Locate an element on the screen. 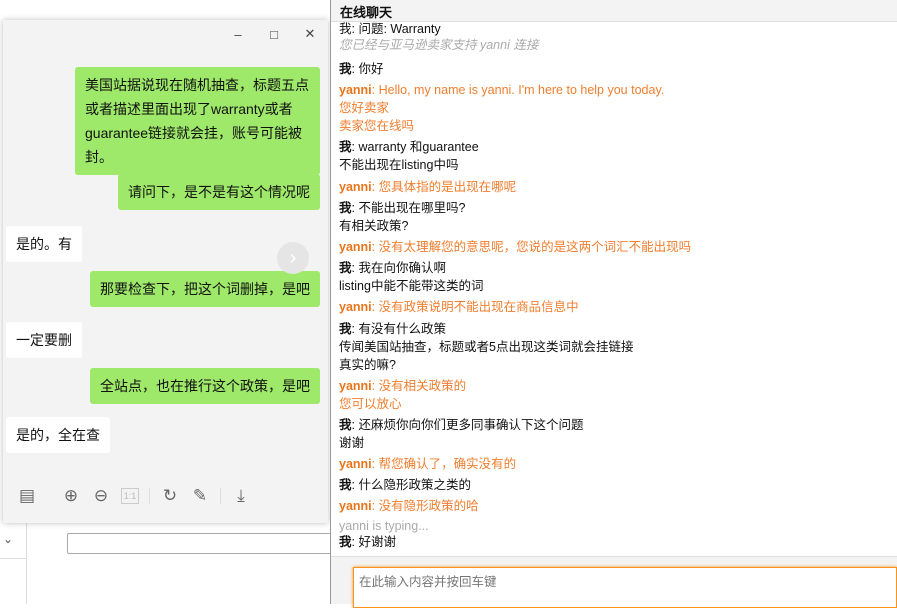  message-line: yanni: 帮您确认了，确实没有的 is located at coordinates (428, 464).